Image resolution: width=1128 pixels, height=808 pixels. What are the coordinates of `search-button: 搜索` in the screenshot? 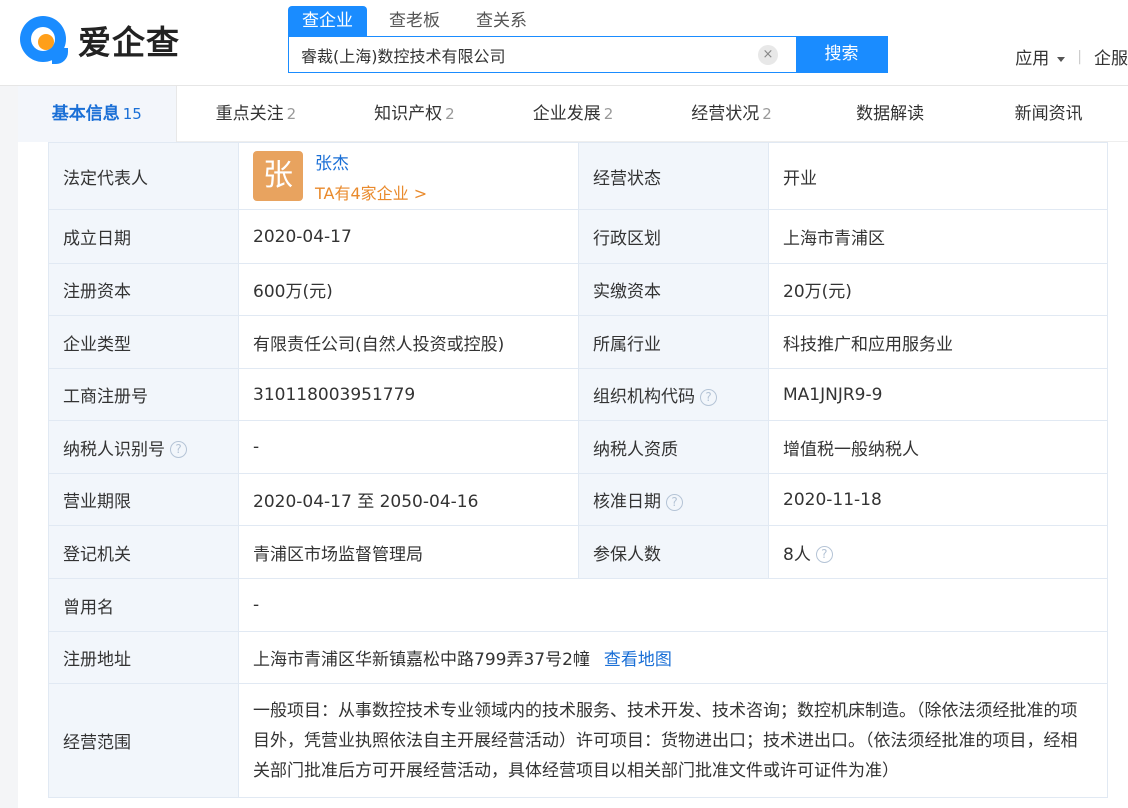 It's located at (841, 54).